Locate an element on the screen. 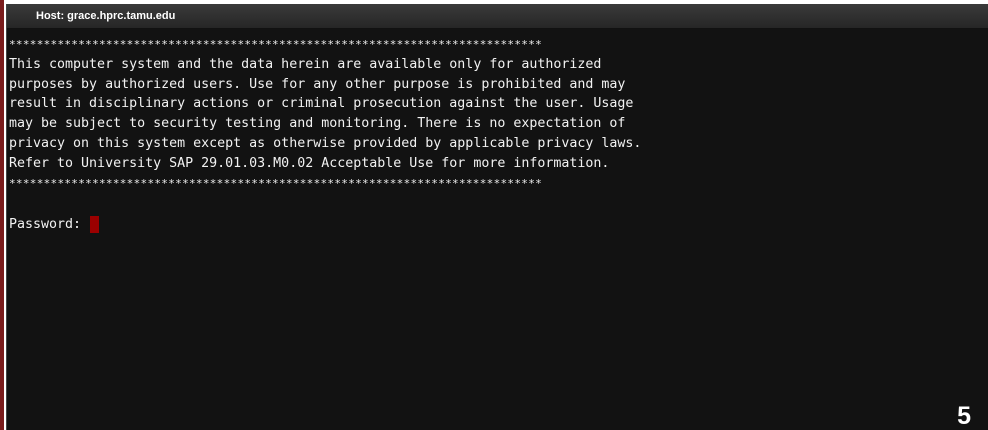  password-prompt-label: Password: is located at coordinates (49, 224).